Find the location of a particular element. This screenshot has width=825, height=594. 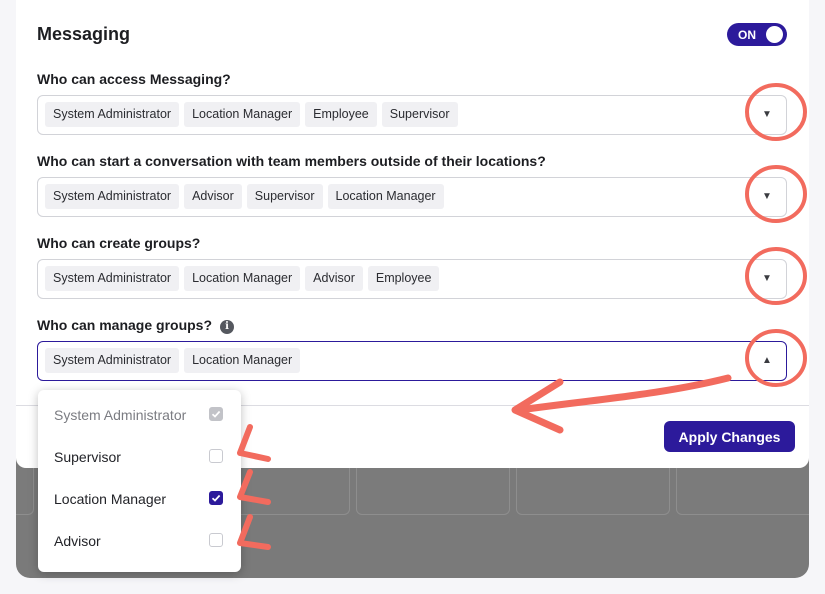

dropdown-option-advisor: Advisor is located at coordinates (139, 542).